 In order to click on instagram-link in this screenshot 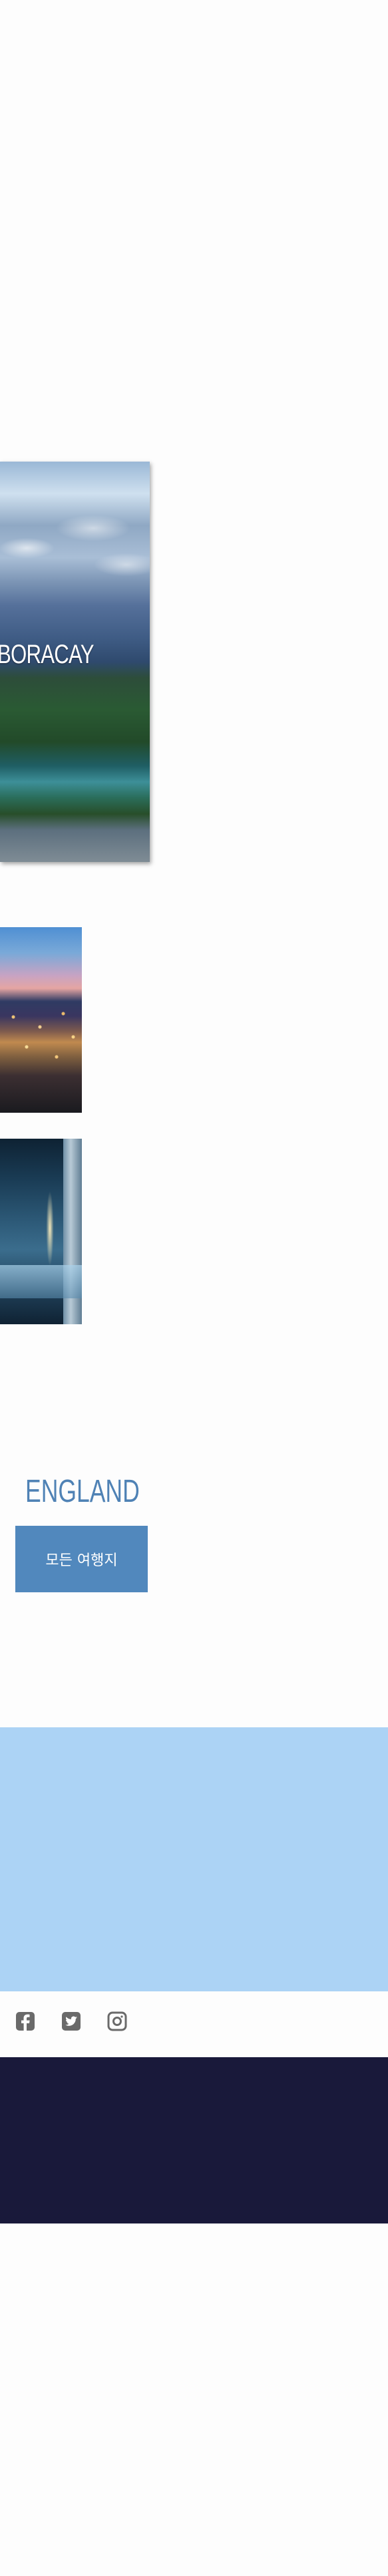, I will do `click(117, 2021)`.